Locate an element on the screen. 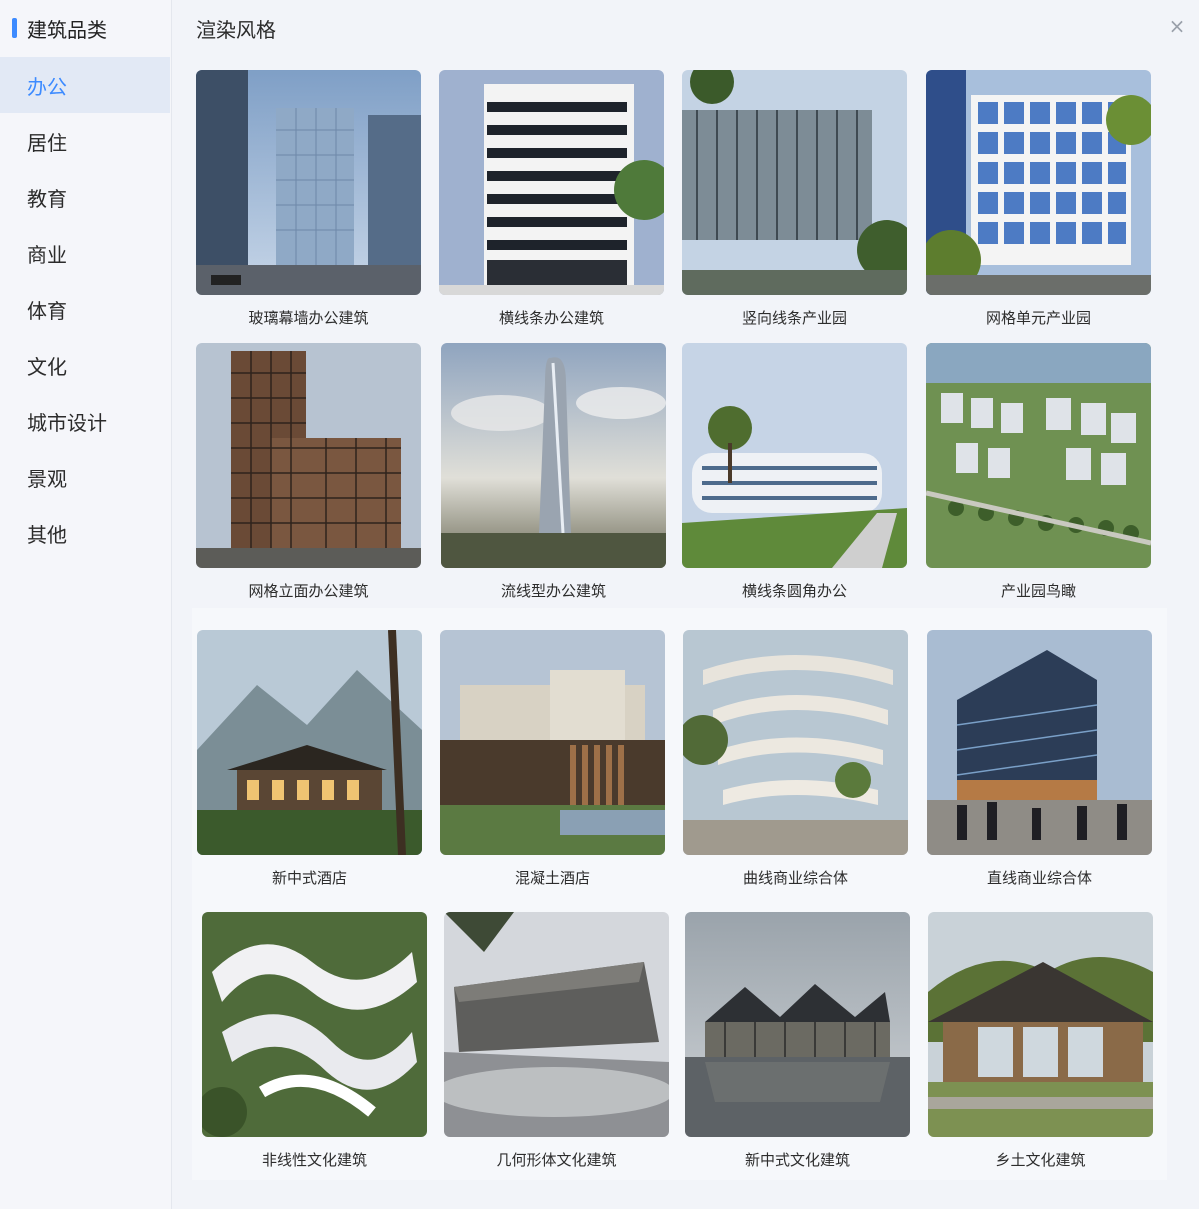  style-card-label: 非线性文化建筑 is located at coordinates (314, 1160).